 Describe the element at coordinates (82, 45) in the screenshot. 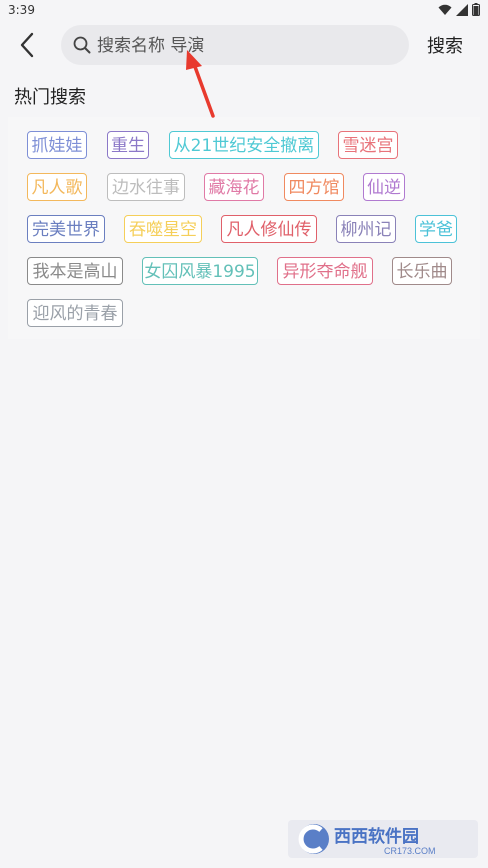

I see `search-icon` at that location.